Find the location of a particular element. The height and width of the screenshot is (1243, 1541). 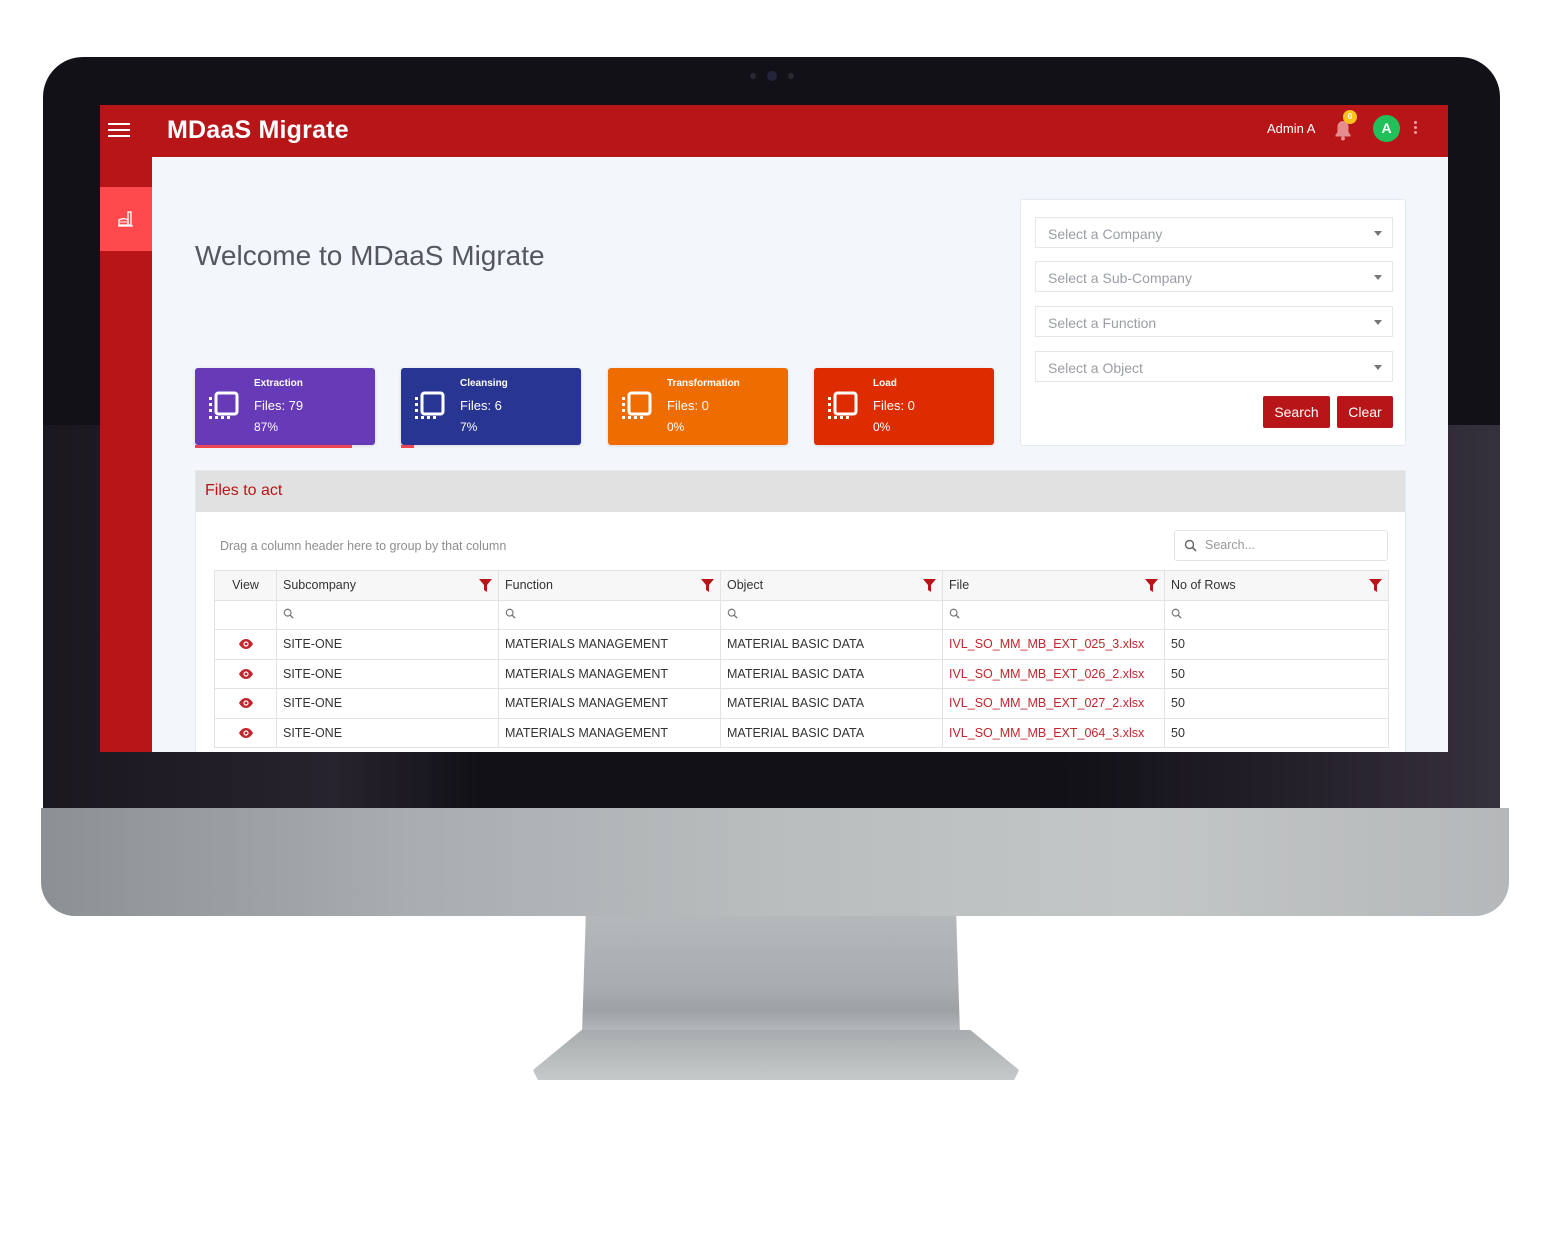

column-header-subcompany: Subcompany is located at coordinates (387, 585).